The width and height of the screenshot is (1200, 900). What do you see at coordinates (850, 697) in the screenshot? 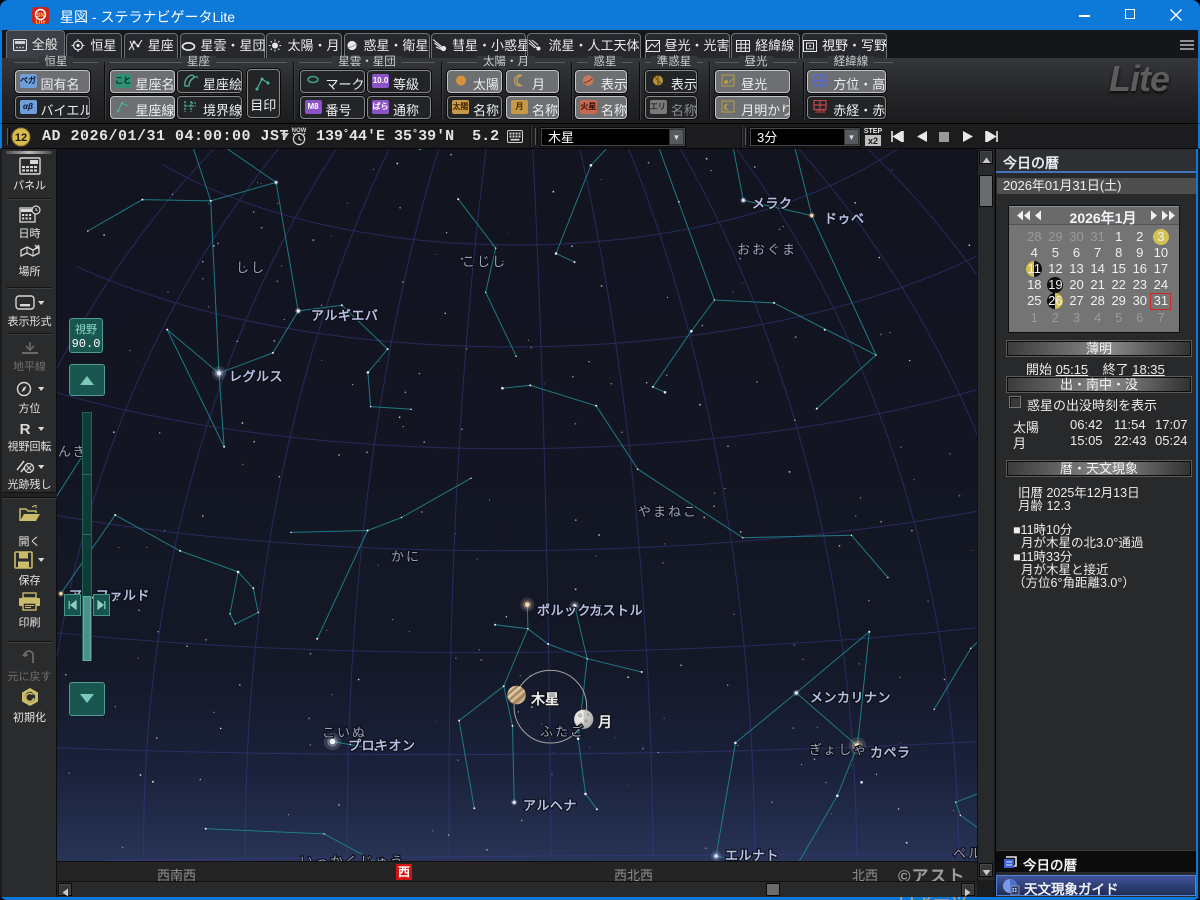
I see `svg-text: メンカリナン` at bounding box center [850, 697].